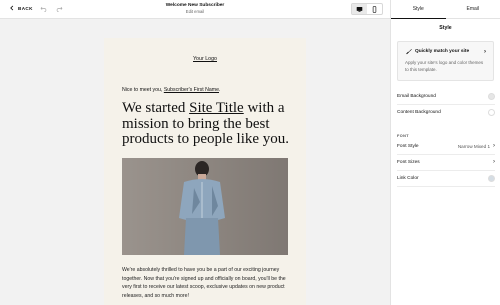  I want to click on email-title: Welcome New Subscriber, so click(195, 5).